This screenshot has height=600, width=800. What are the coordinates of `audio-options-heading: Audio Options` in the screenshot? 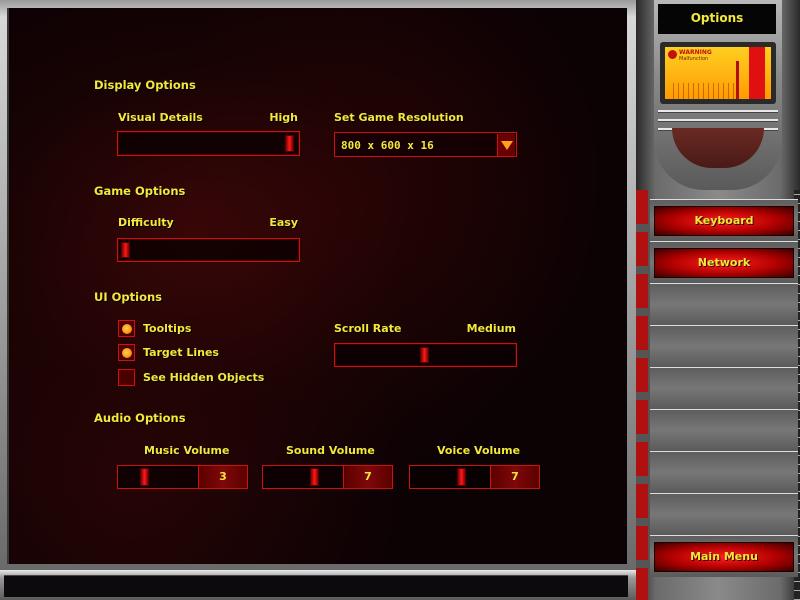 It's located at (140, 418).